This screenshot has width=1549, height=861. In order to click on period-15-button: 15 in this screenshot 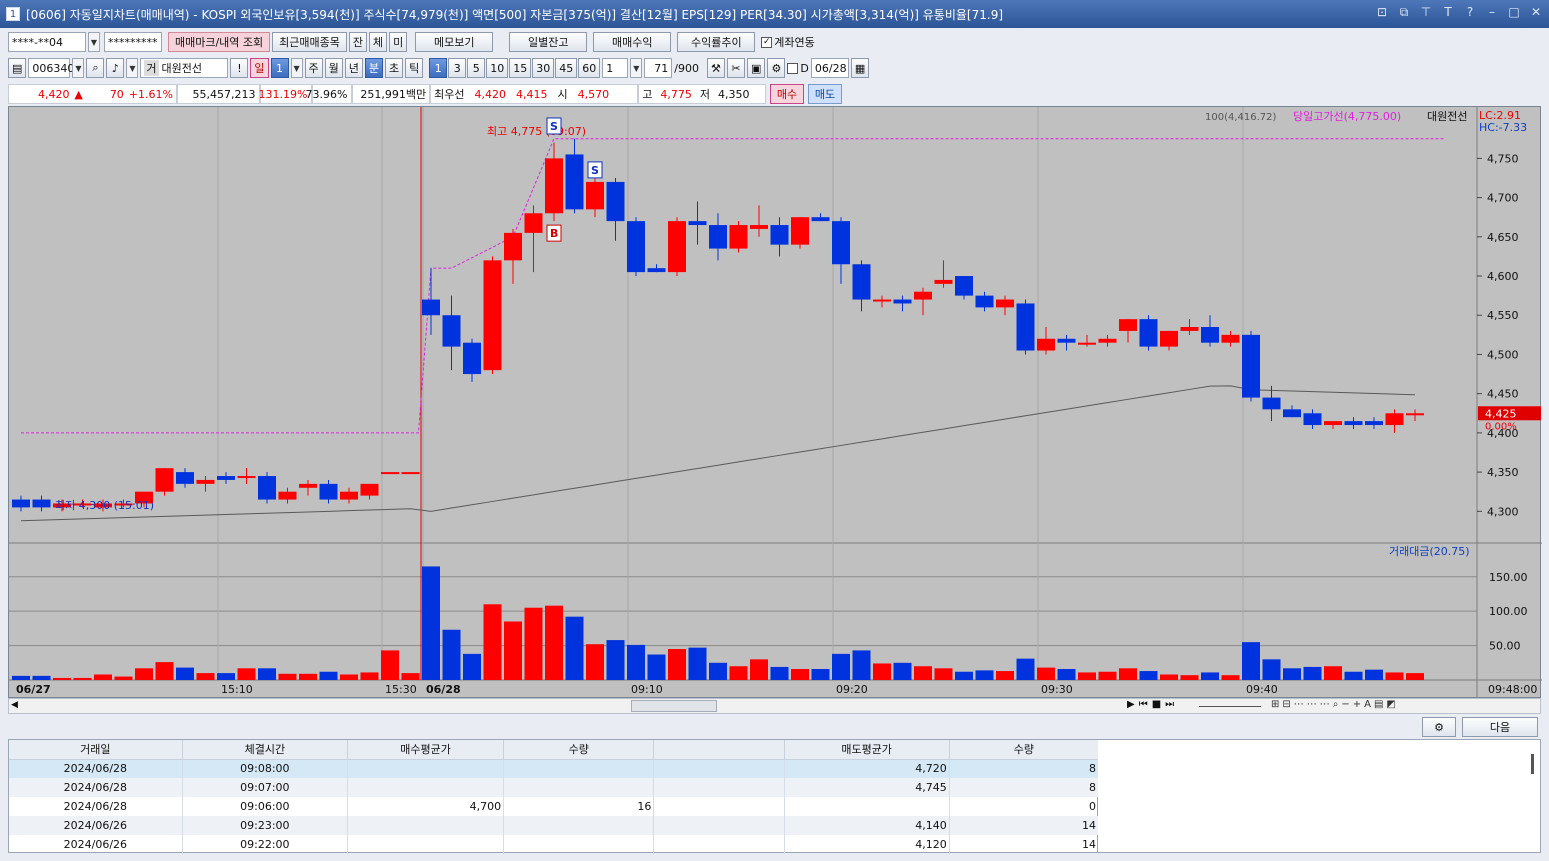, I will do `click(520, 68)`.